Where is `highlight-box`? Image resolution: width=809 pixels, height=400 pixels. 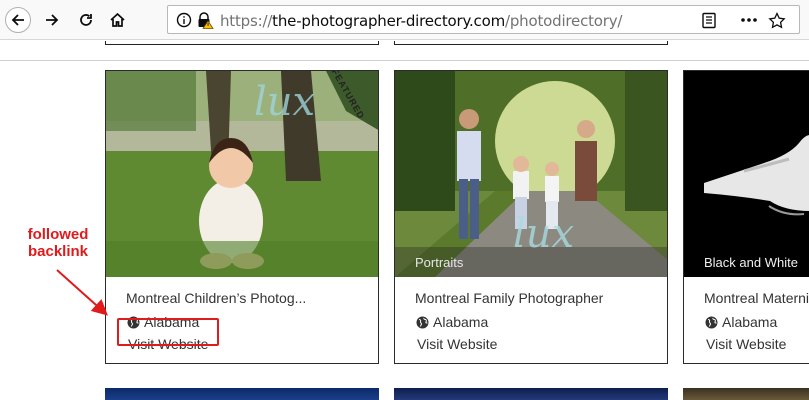
highlight-box is located at coordinates (168, 332).